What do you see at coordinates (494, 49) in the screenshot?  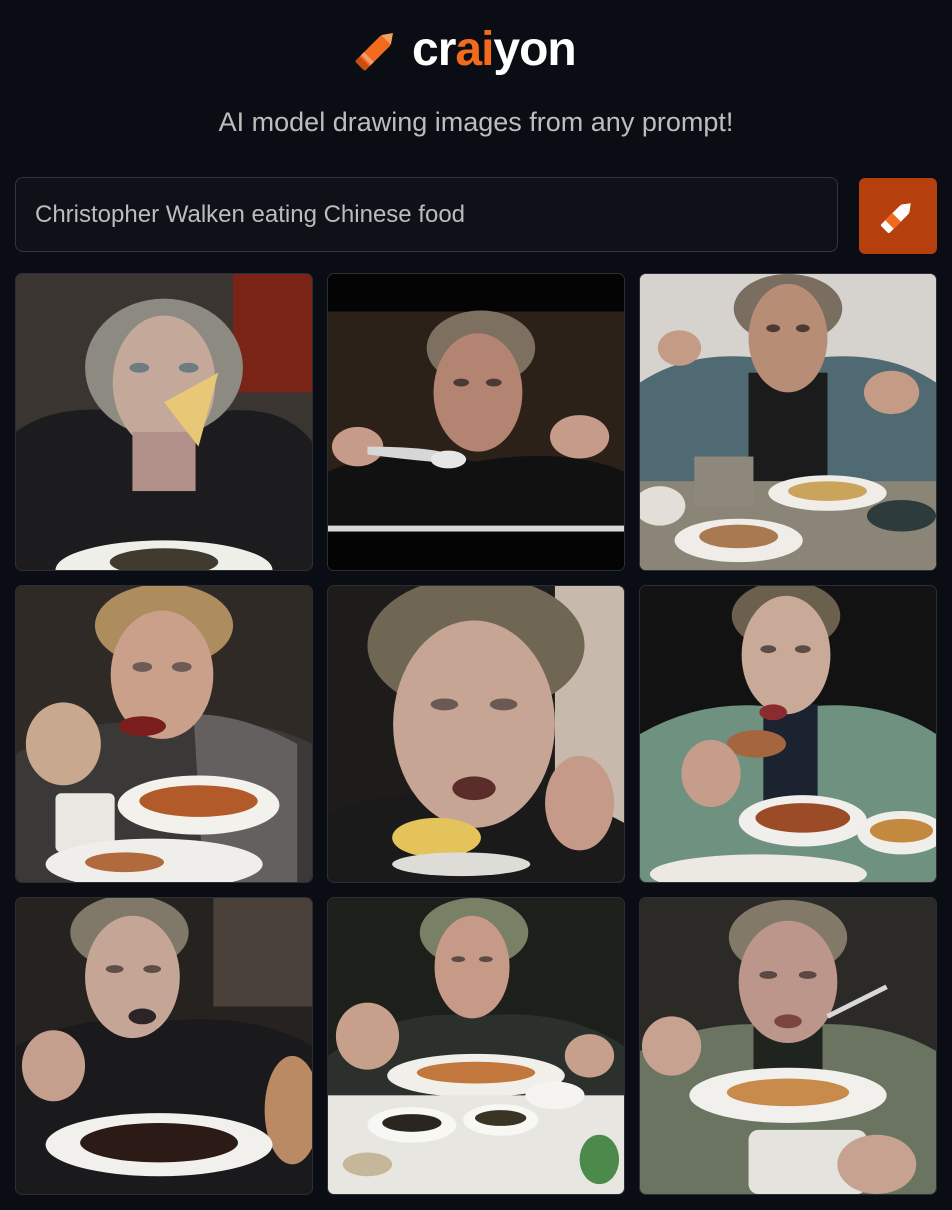 I see `wordmark: craiyon` at bounding box center [494, 49].